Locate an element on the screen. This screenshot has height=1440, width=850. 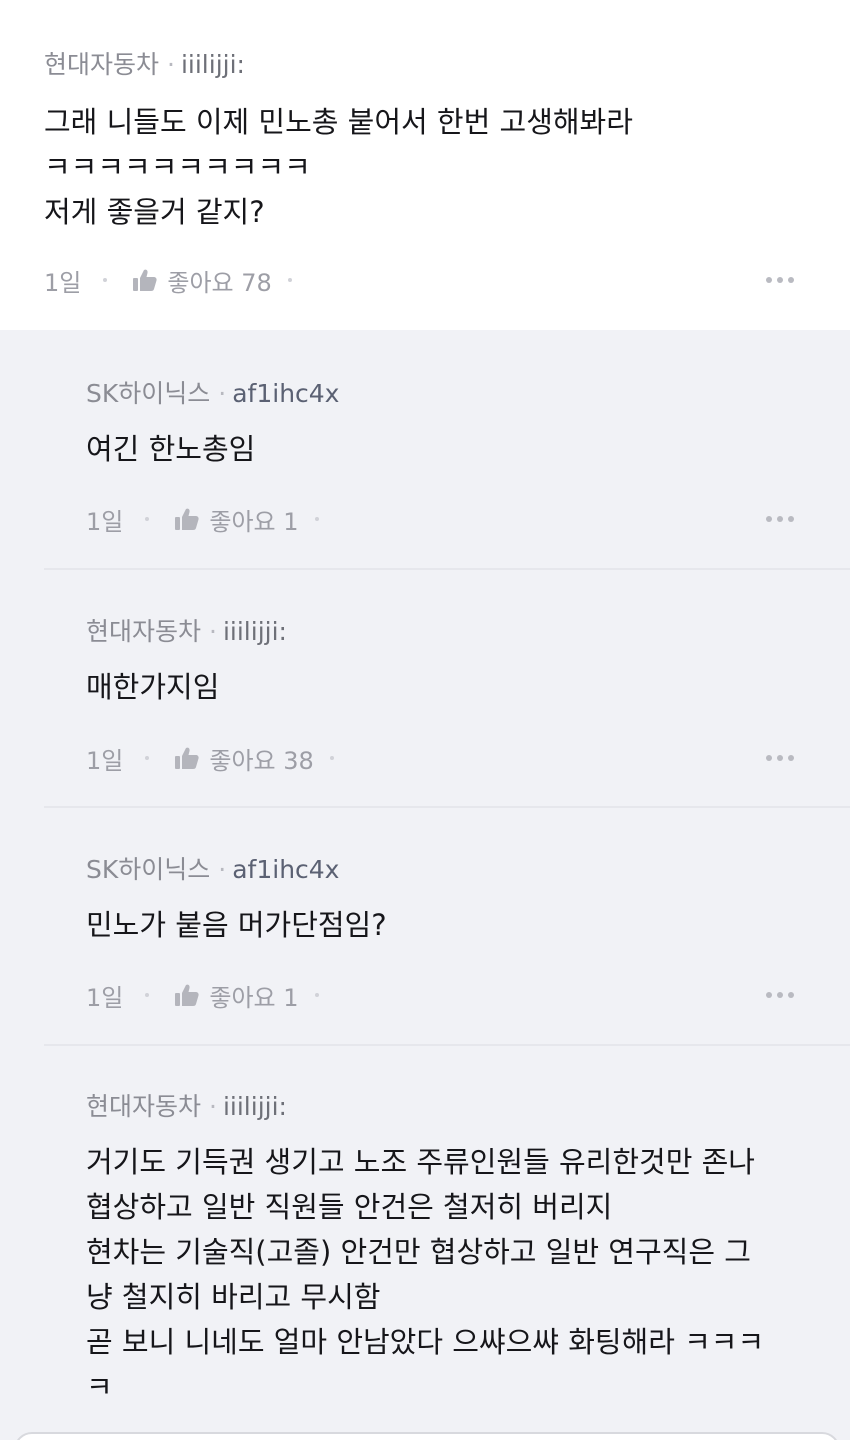
reply-item: 현대자동차 · iiilijji: 매한가지임 1일 좋아요 38 is located at coordinates (446, 715).